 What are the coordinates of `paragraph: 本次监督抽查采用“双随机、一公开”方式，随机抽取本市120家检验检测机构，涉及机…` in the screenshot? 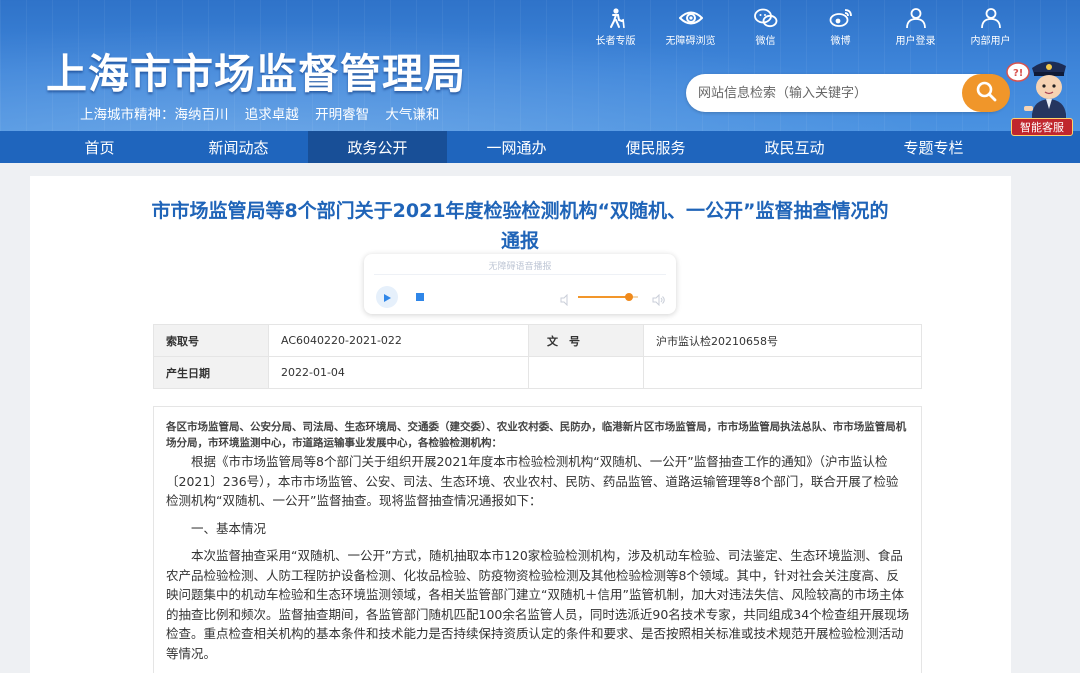 It's located at (538, 604).